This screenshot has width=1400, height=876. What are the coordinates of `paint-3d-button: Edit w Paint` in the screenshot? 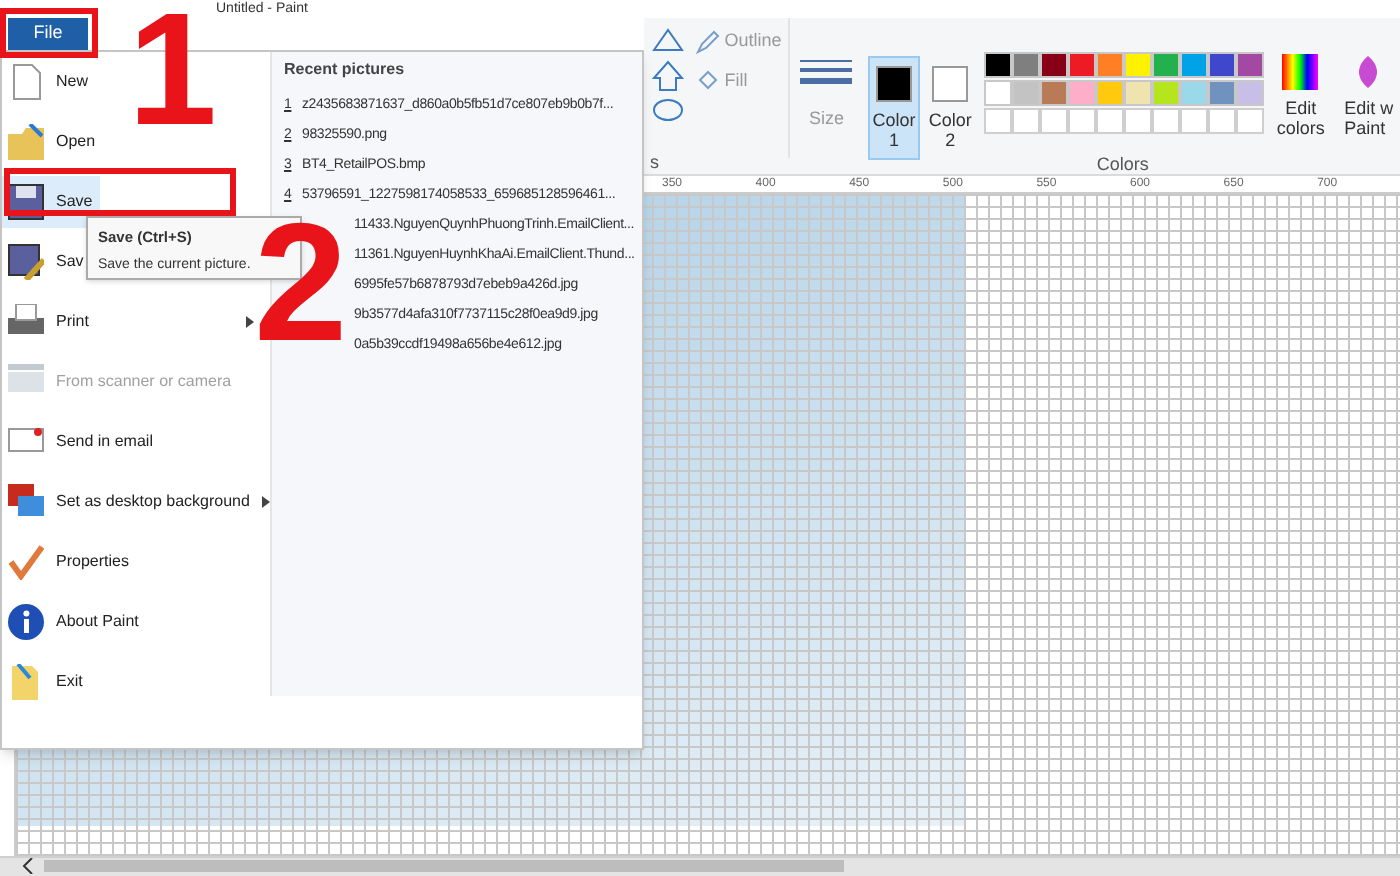 It's located at (1372, 96).